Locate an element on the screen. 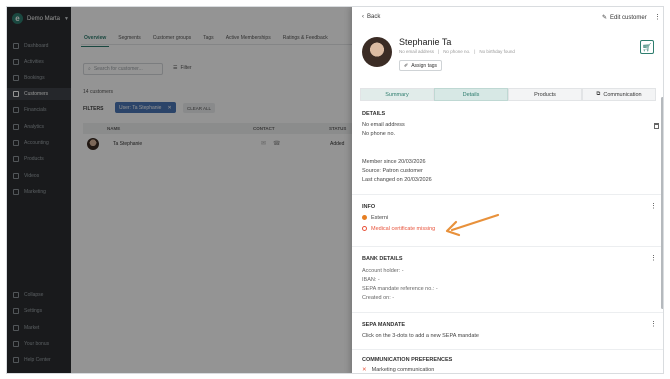 Image resolution: width=670 pixels, height=379 pixels. meta-birthday: No birthday found is located at coordinates (497, 51).